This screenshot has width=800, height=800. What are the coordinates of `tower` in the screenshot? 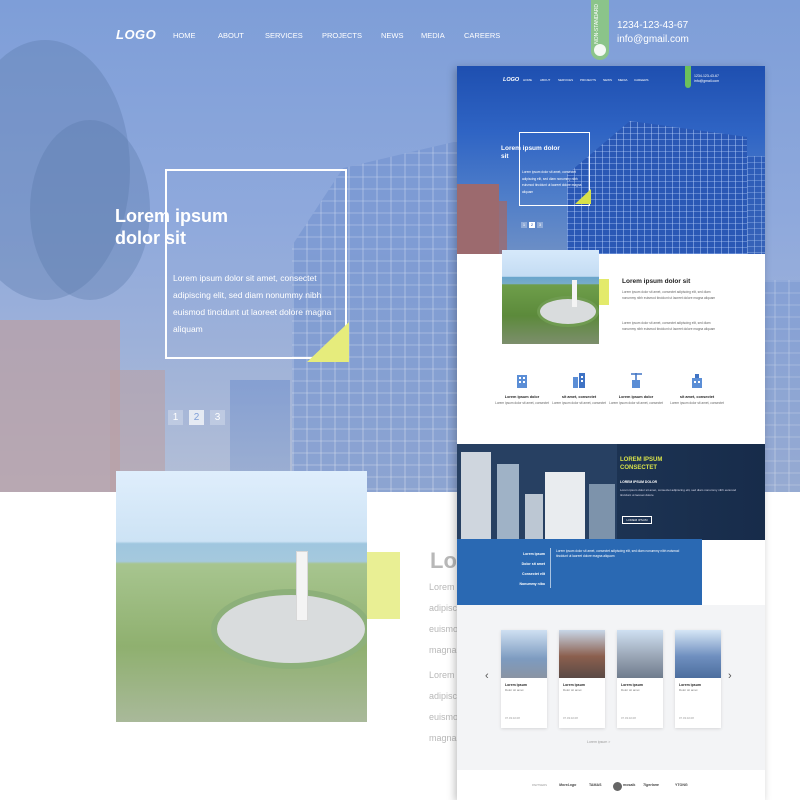 It's located at (302, 586).